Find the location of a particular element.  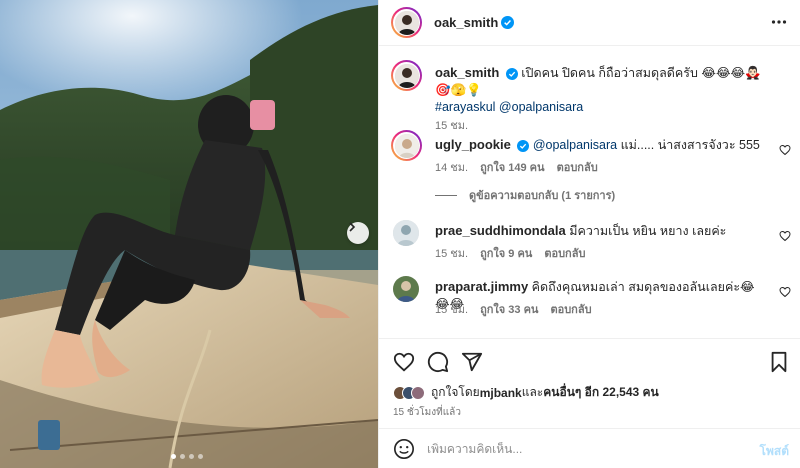

view-replies-button: ดูข้อความตอบกลับ (1 รายการ) is located at coordinates (525, 195).